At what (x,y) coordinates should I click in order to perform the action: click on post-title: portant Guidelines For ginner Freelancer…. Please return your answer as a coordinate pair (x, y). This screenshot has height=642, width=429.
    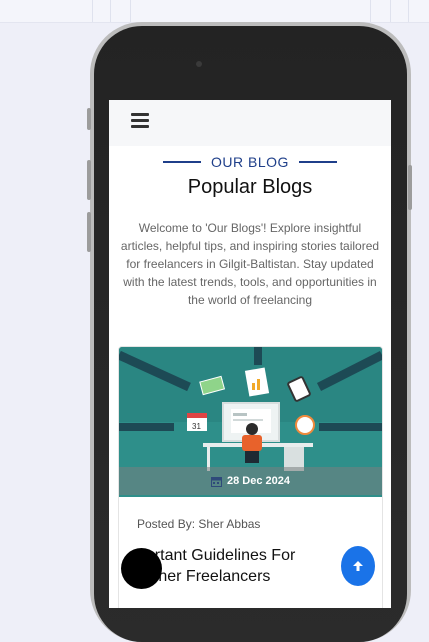
    Looking at the image, I should click on (232, 566).